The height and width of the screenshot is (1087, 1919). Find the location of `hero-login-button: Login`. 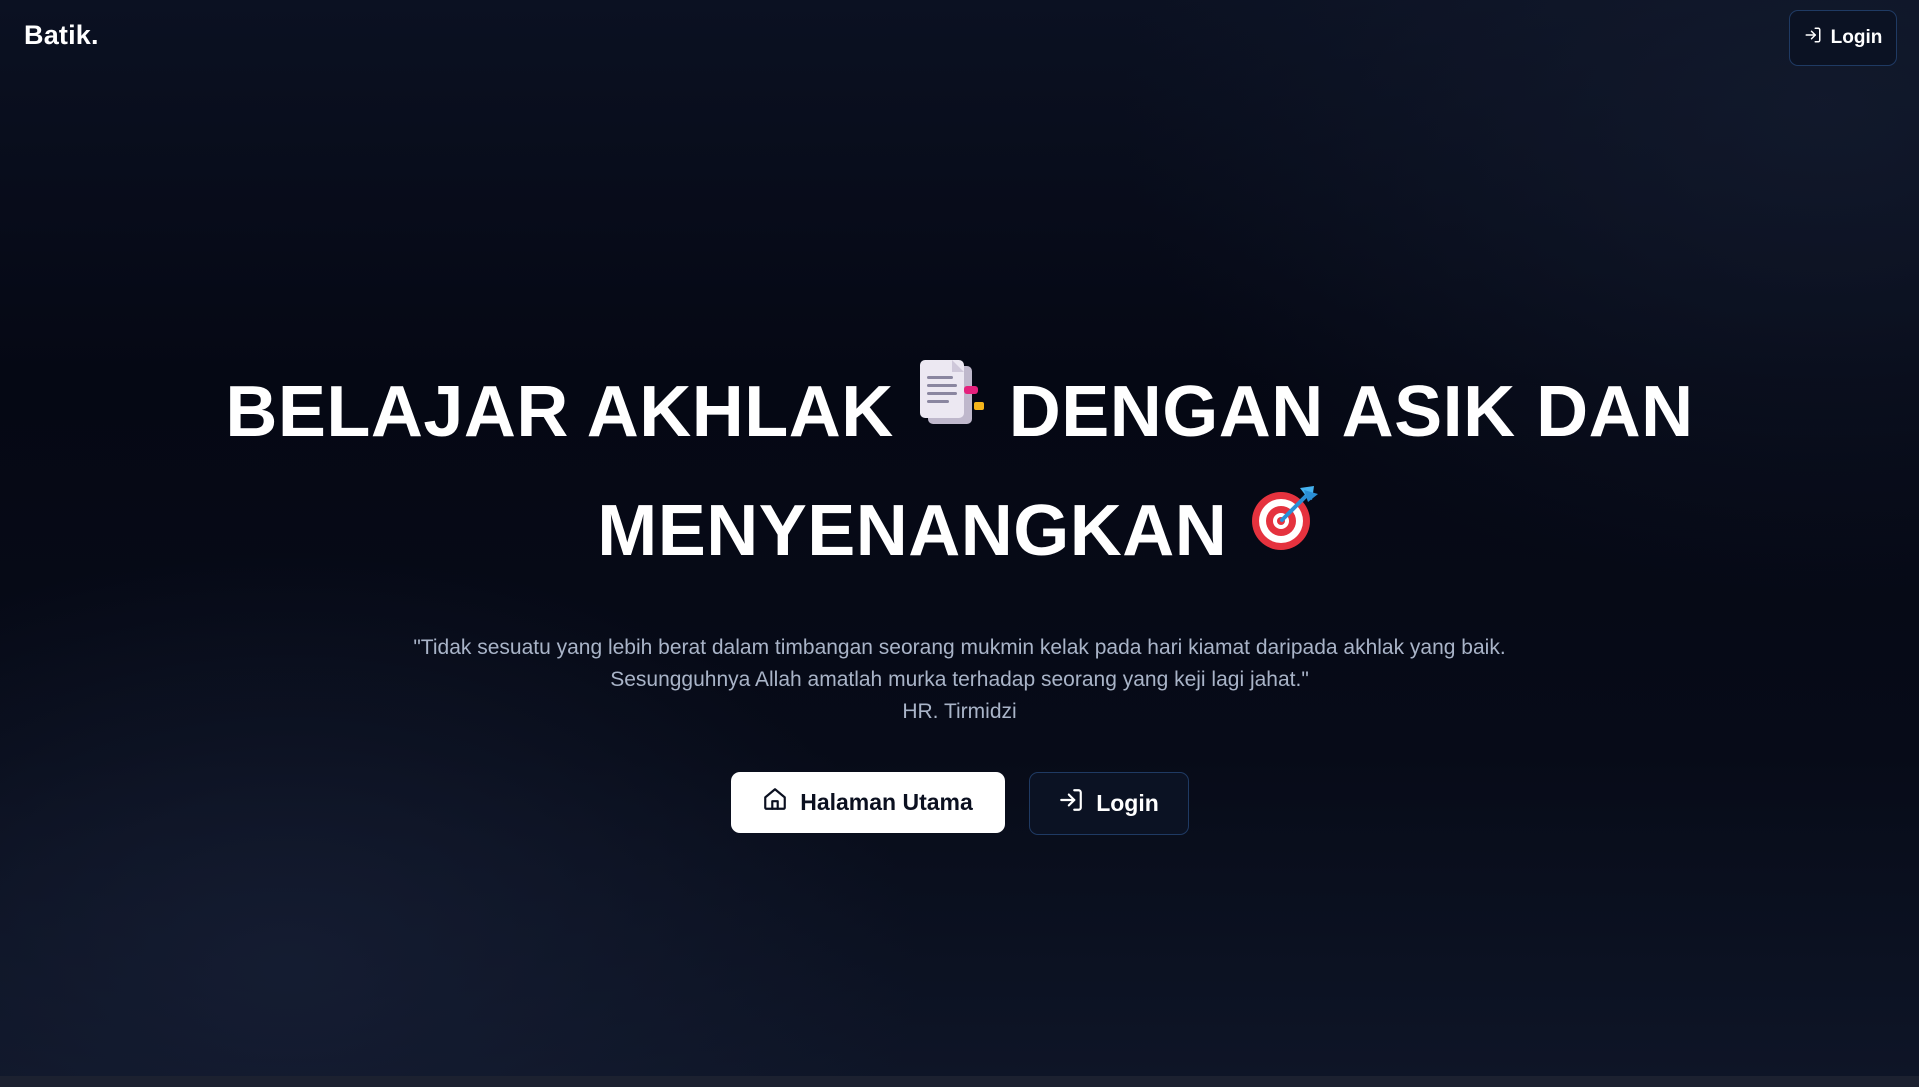

hero-login-button: Login is located at coordinates (1108, 803).